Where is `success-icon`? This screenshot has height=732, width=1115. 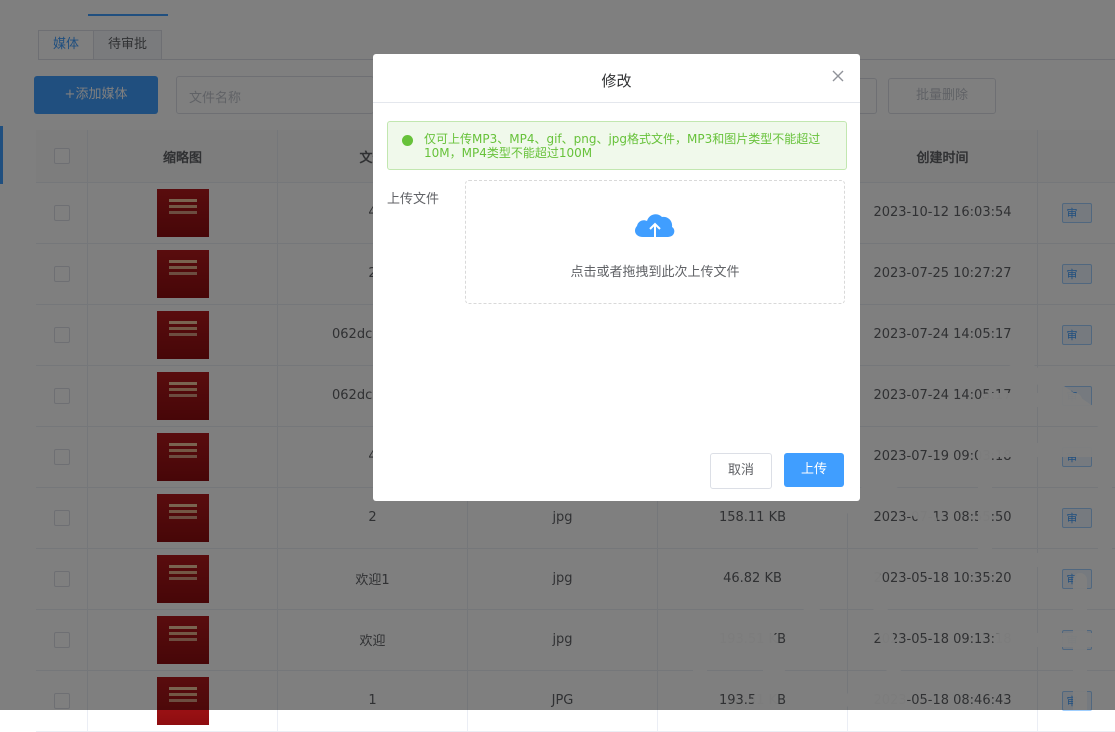 success-icon is located at coordinates (407, 140).